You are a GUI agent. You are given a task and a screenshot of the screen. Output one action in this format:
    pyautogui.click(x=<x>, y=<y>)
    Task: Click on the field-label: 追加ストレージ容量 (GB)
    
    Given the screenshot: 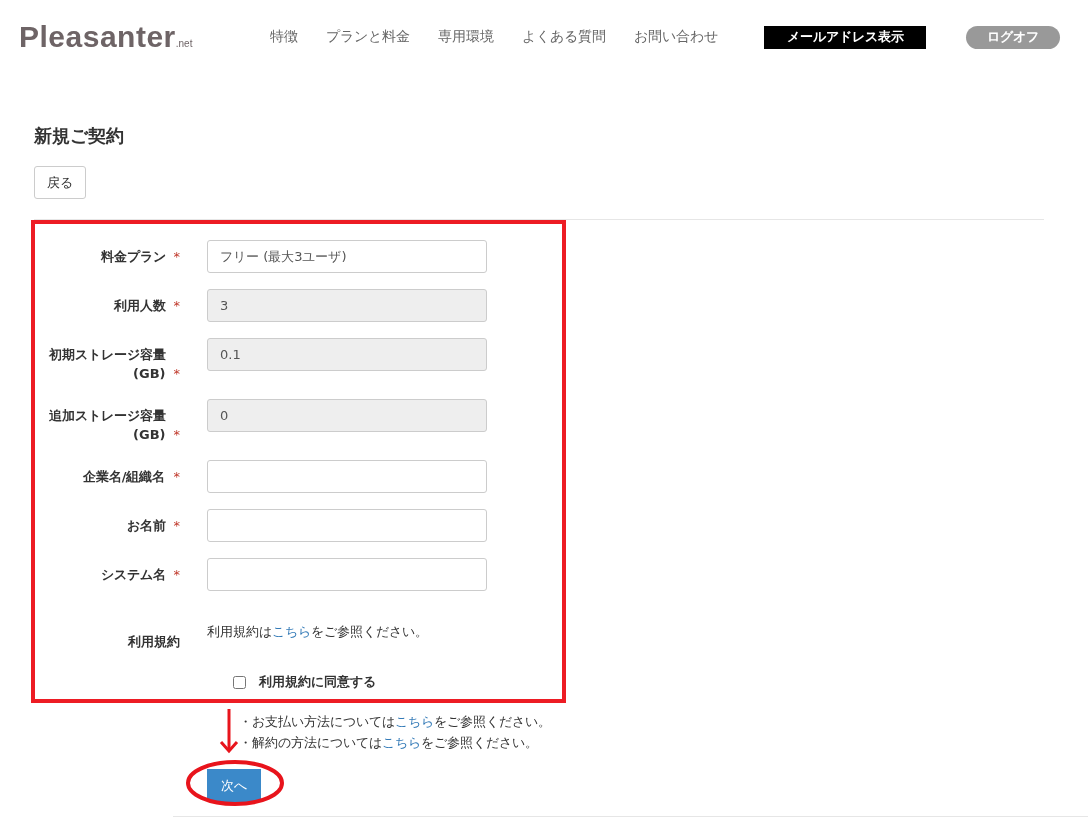 What is the action you would take?
    pyautogui.click(x=106, y=425)
    